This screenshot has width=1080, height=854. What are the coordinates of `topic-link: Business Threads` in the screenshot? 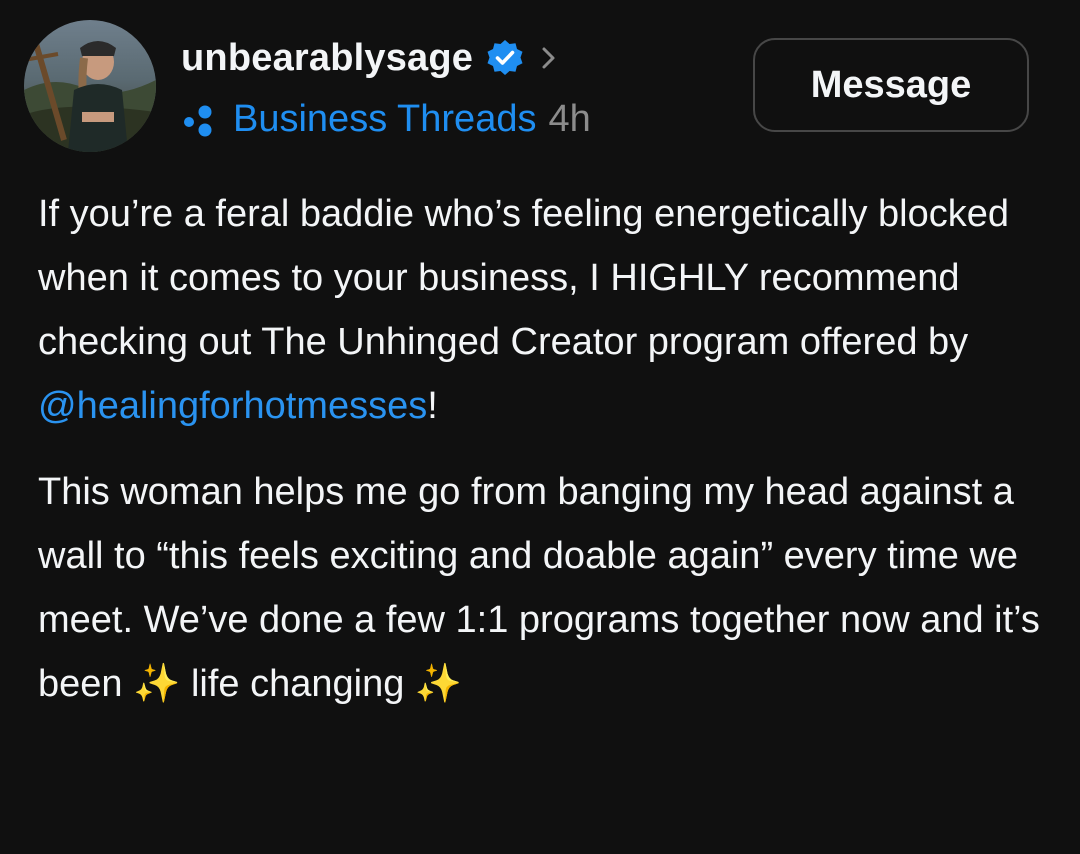 It's located at (384, 119).